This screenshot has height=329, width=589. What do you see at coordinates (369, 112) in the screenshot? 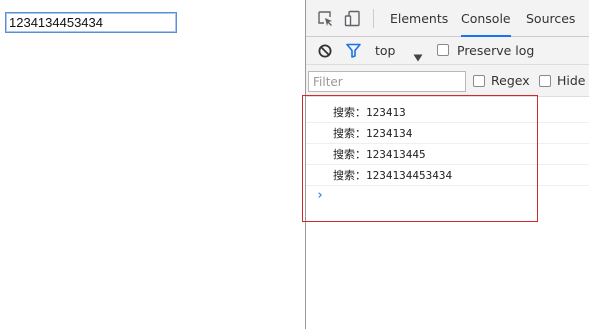
I see `console-log-text: 搜索：123413` at bounding box center [369, 112].